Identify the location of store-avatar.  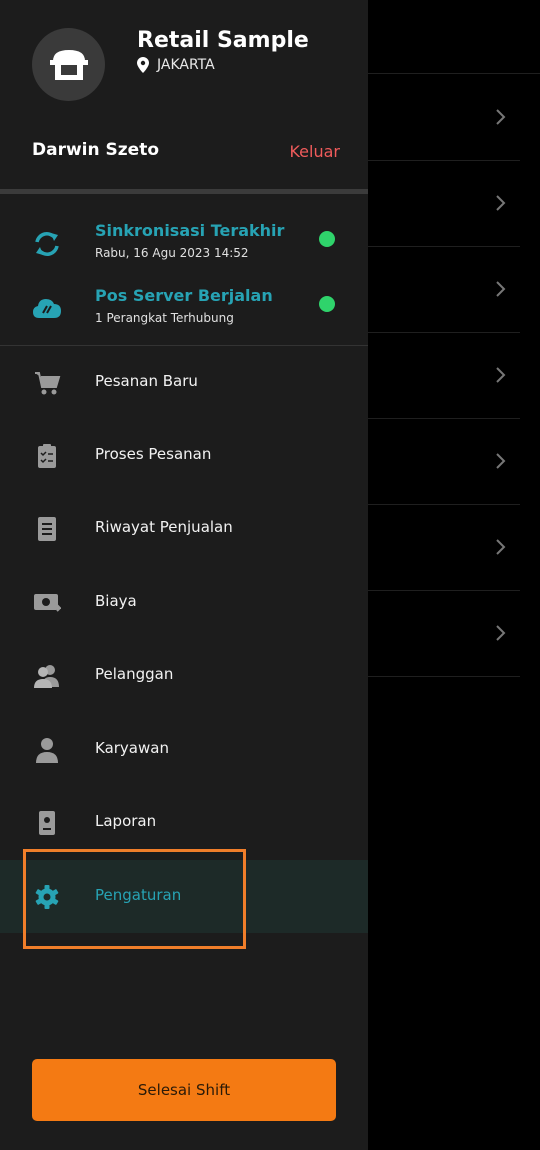
(68, 64).